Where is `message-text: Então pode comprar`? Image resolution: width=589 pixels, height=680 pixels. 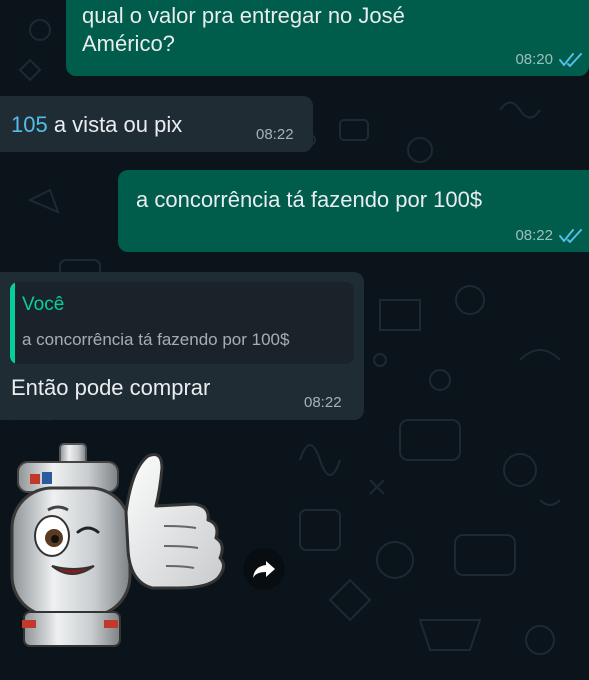 message-text: Então pode comprar is located at coordinates (111, 387).